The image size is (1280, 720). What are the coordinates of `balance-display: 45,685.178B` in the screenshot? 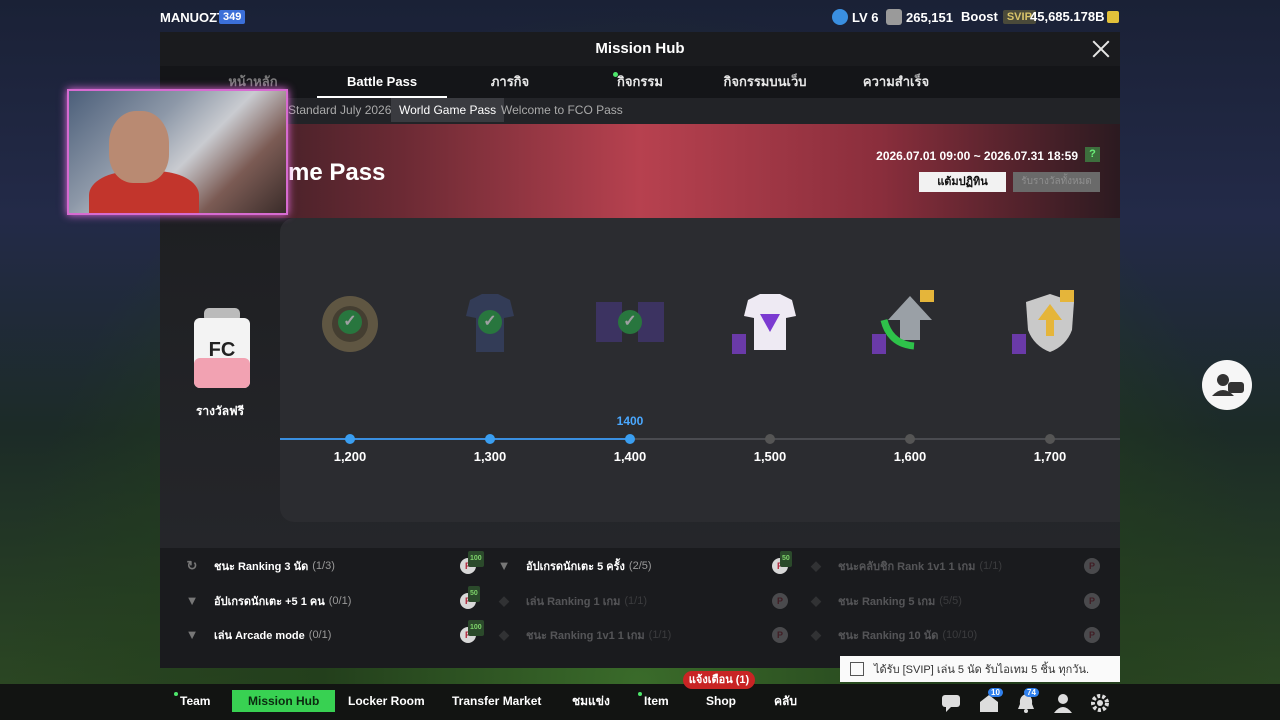 It's located at (1075, 16).